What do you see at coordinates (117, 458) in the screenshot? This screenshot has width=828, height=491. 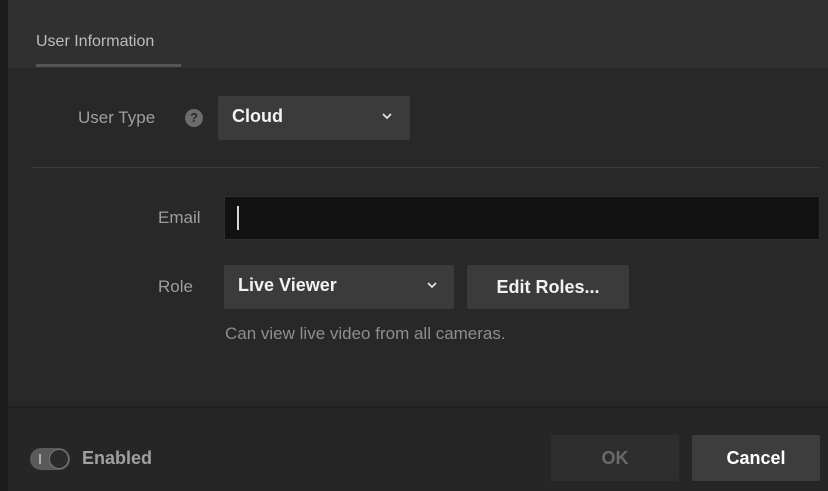 I see `enabled-label: Enabled` at bounding box center [117, 458].